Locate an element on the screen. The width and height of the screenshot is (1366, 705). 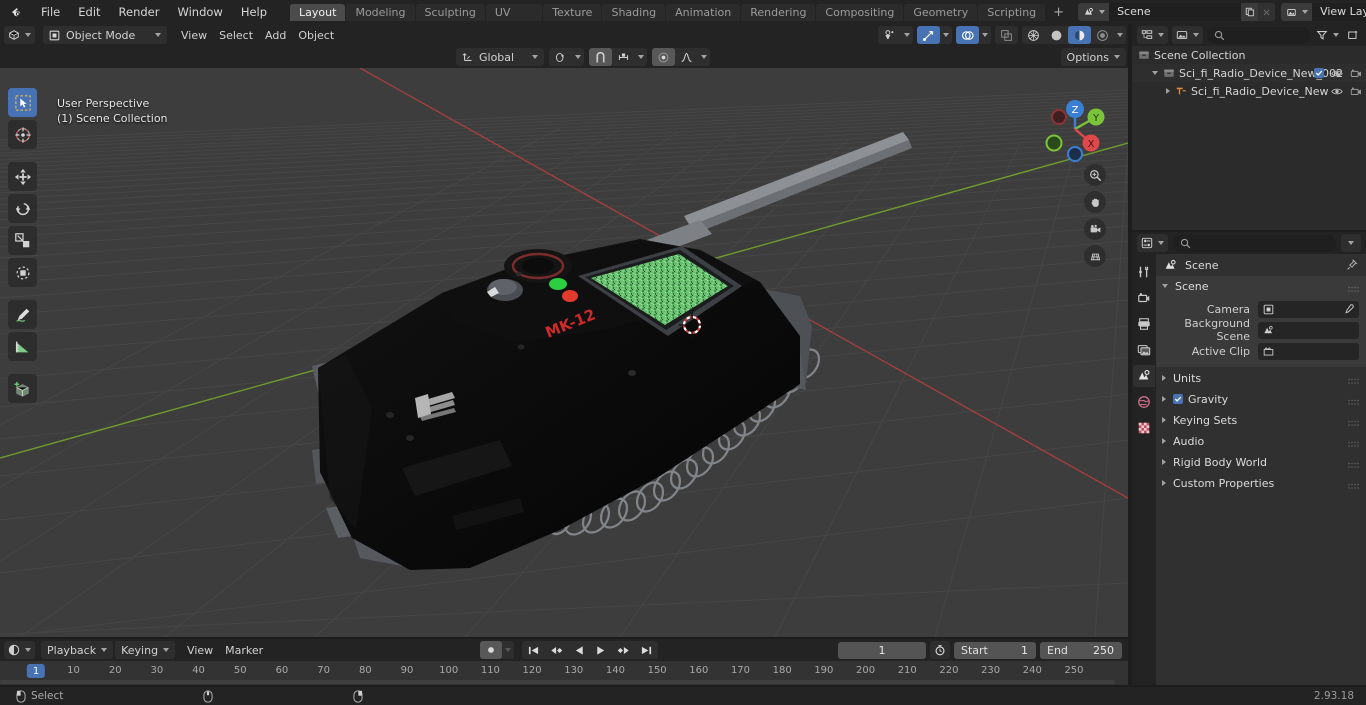
panel-custom-properties: Custom Properties is located at coordinates (1261, 483).